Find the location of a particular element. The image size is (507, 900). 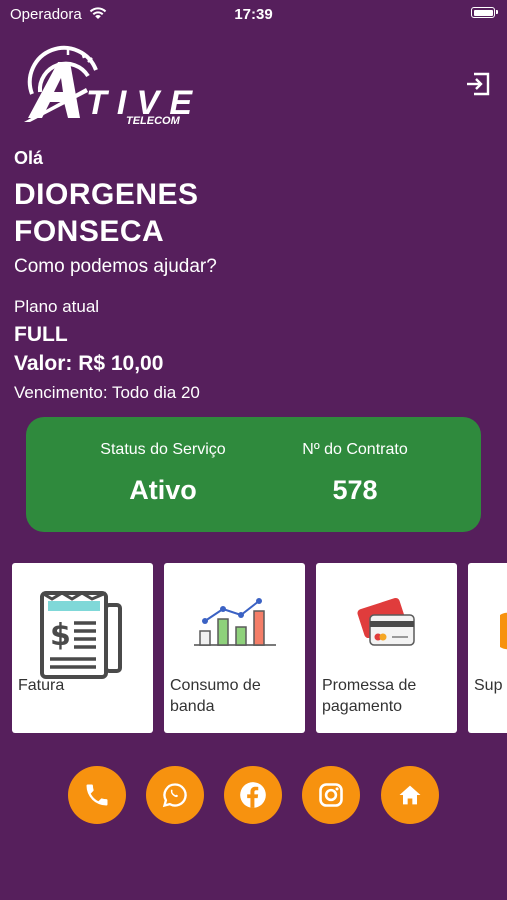

contract-number-value: 578 is located at coordinates (355, 490).